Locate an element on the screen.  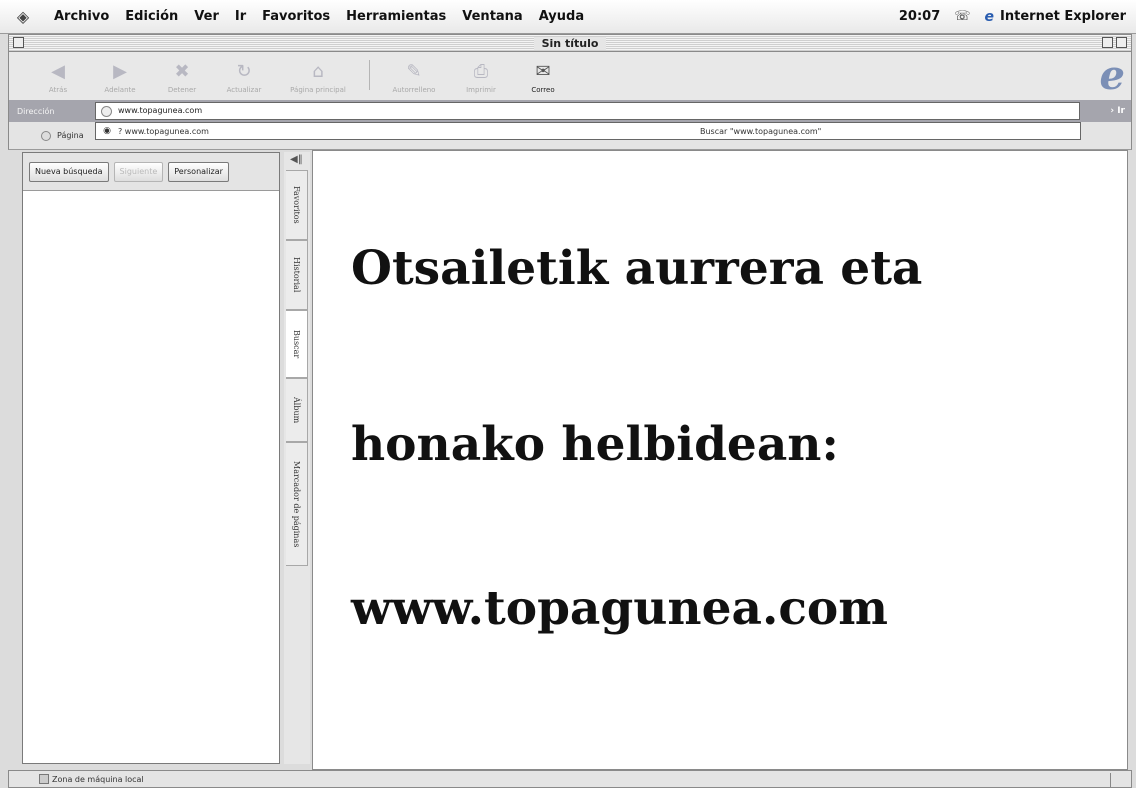
status-bar: Zona de máquina local is located at coordinates (570, 779).